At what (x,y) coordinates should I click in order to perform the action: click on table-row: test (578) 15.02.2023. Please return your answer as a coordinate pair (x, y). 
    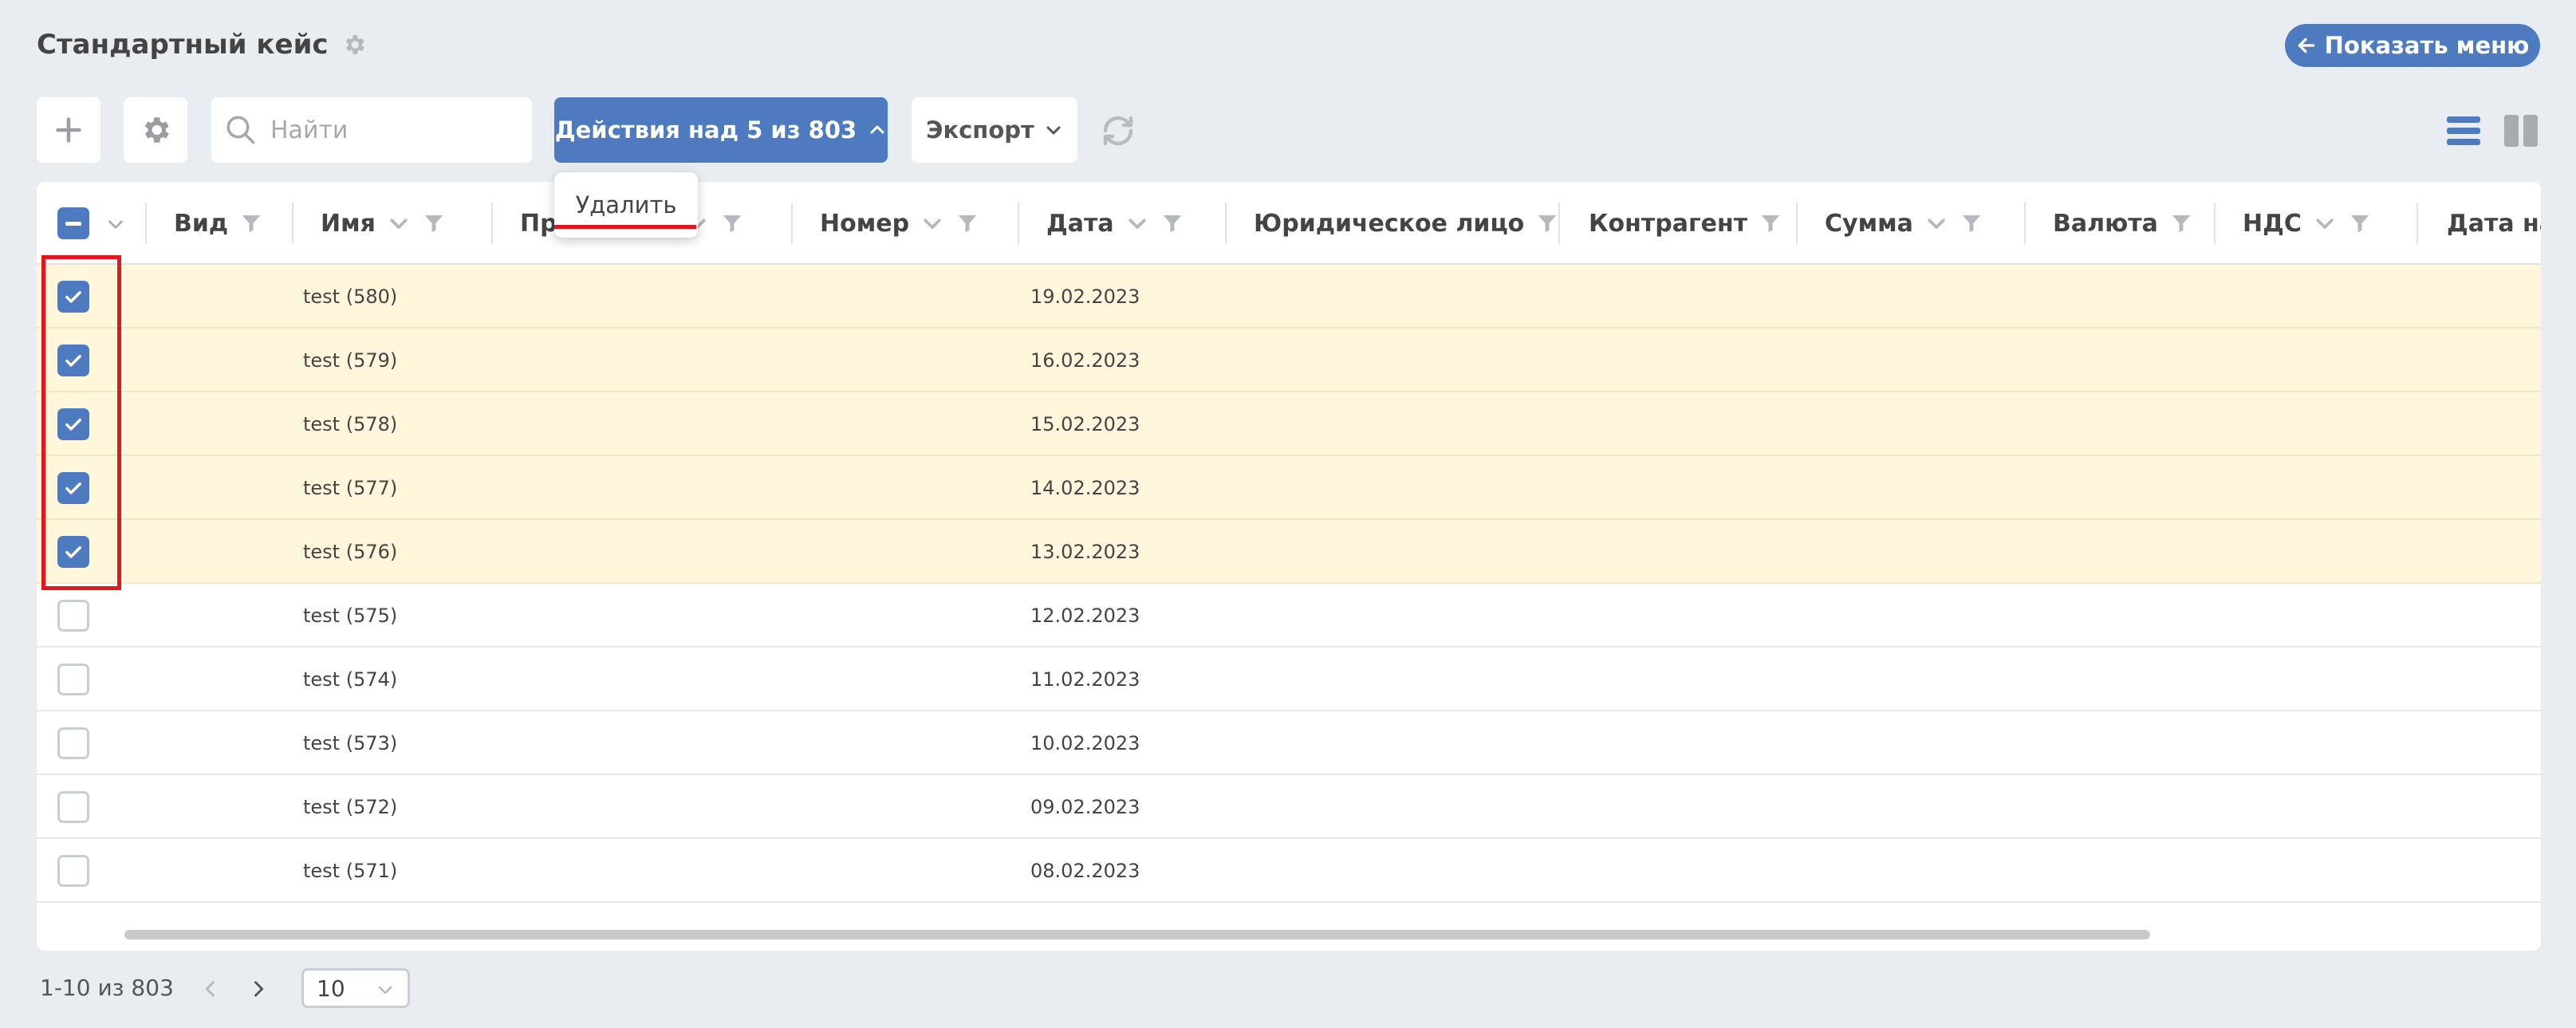
    Looking at the image, I should click on (1289, 424).